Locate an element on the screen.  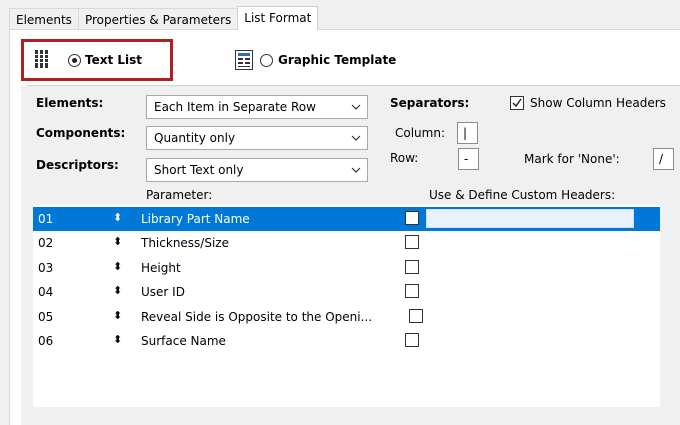
show-column-headers-checkbox is located at coordinates (517, 103).